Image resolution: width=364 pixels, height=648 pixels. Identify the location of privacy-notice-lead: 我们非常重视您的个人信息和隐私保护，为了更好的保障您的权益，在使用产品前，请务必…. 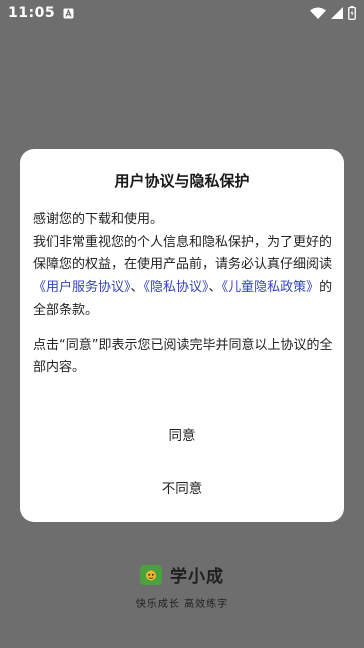
(183, 253).